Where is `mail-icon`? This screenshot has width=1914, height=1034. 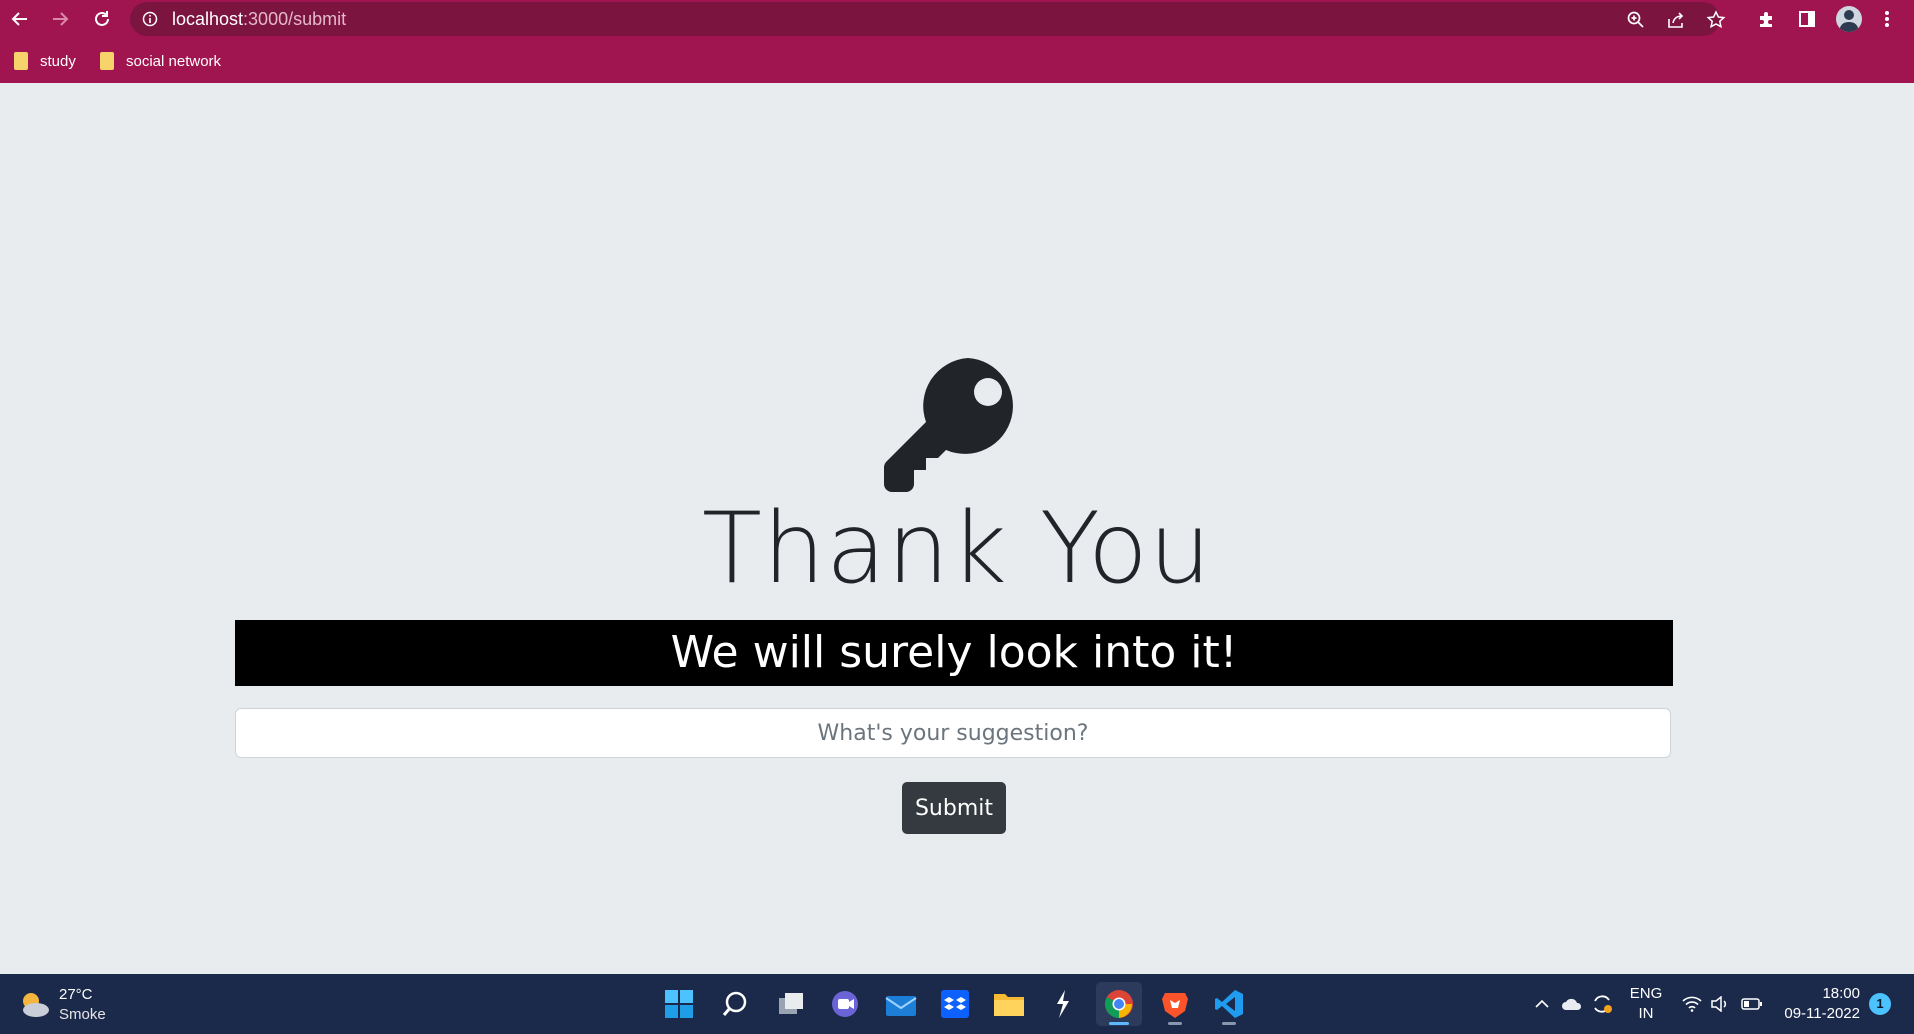
mail-icon is located at coordinates (901, 1006).